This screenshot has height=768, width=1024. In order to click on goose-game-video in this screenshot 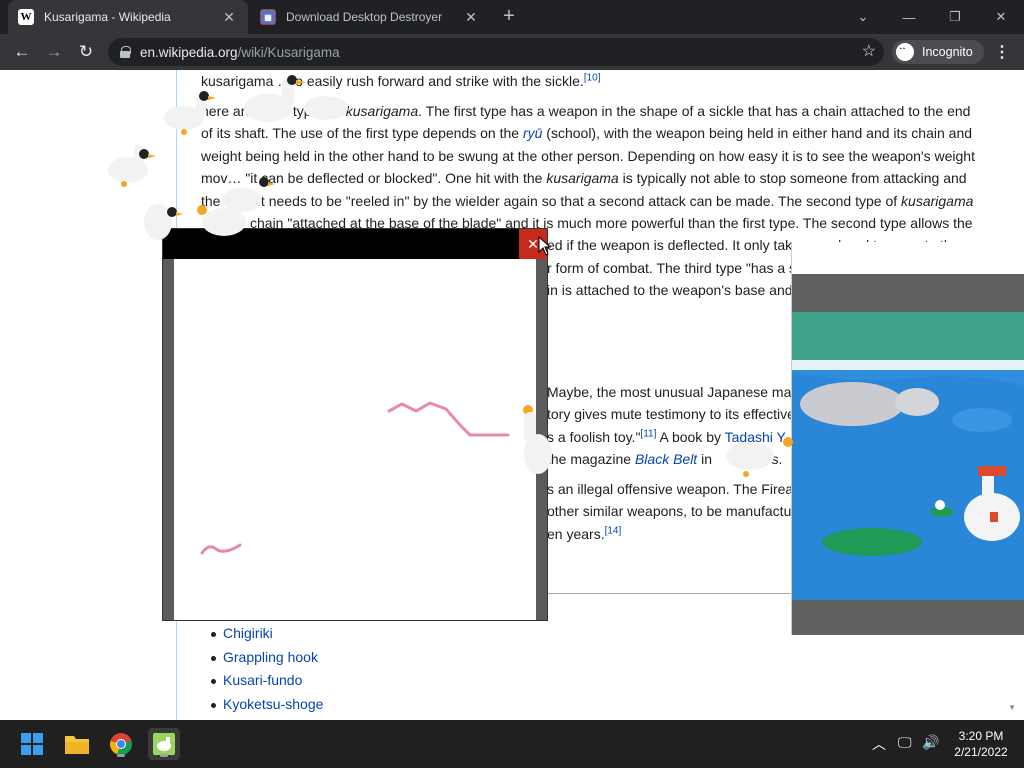, I will do `click(908, 456)`.